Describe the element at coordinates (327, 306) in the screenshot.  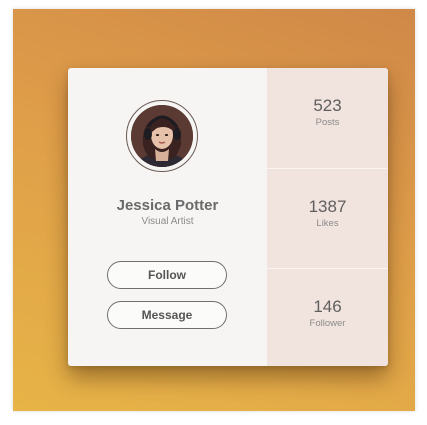
I see `stat-followers-value: 146` at that location.